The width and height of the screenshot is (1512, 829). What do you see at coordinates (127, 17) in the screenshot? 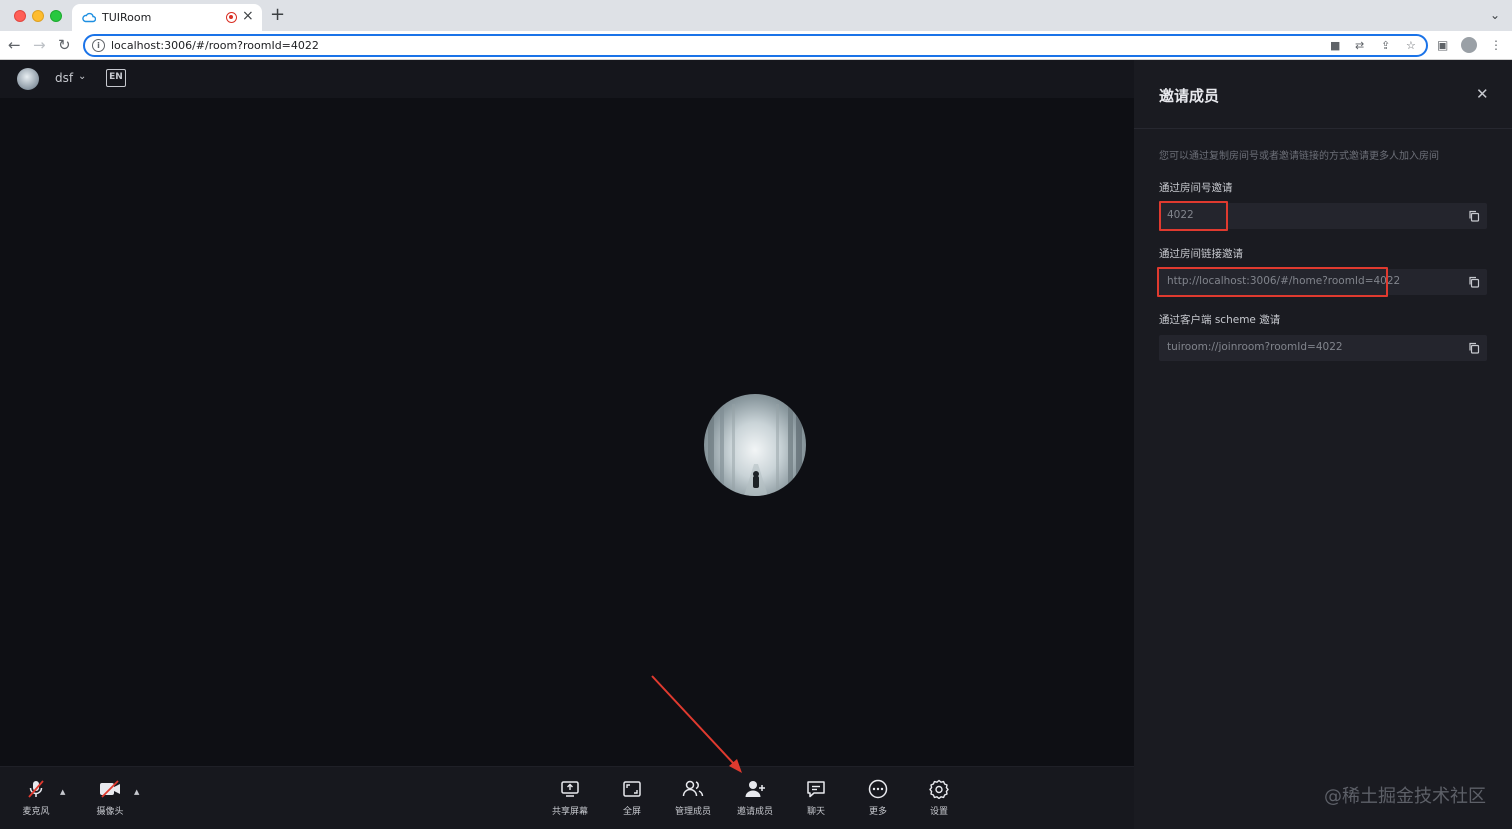
I see `tab-title: TUIRoom` at bounding box center [127, 17].